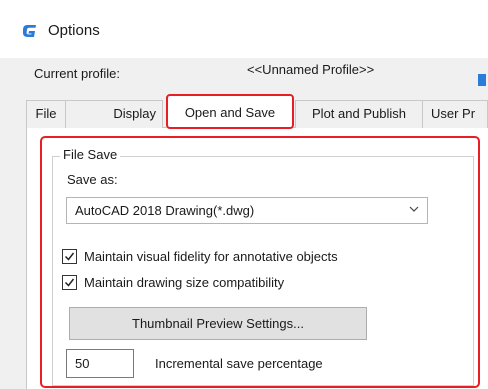 The image size is (488, 389). What do you see at coordinates (114, 114) in the screenshot?
I see `tab-display: Display` at bounding box center [114, 114].